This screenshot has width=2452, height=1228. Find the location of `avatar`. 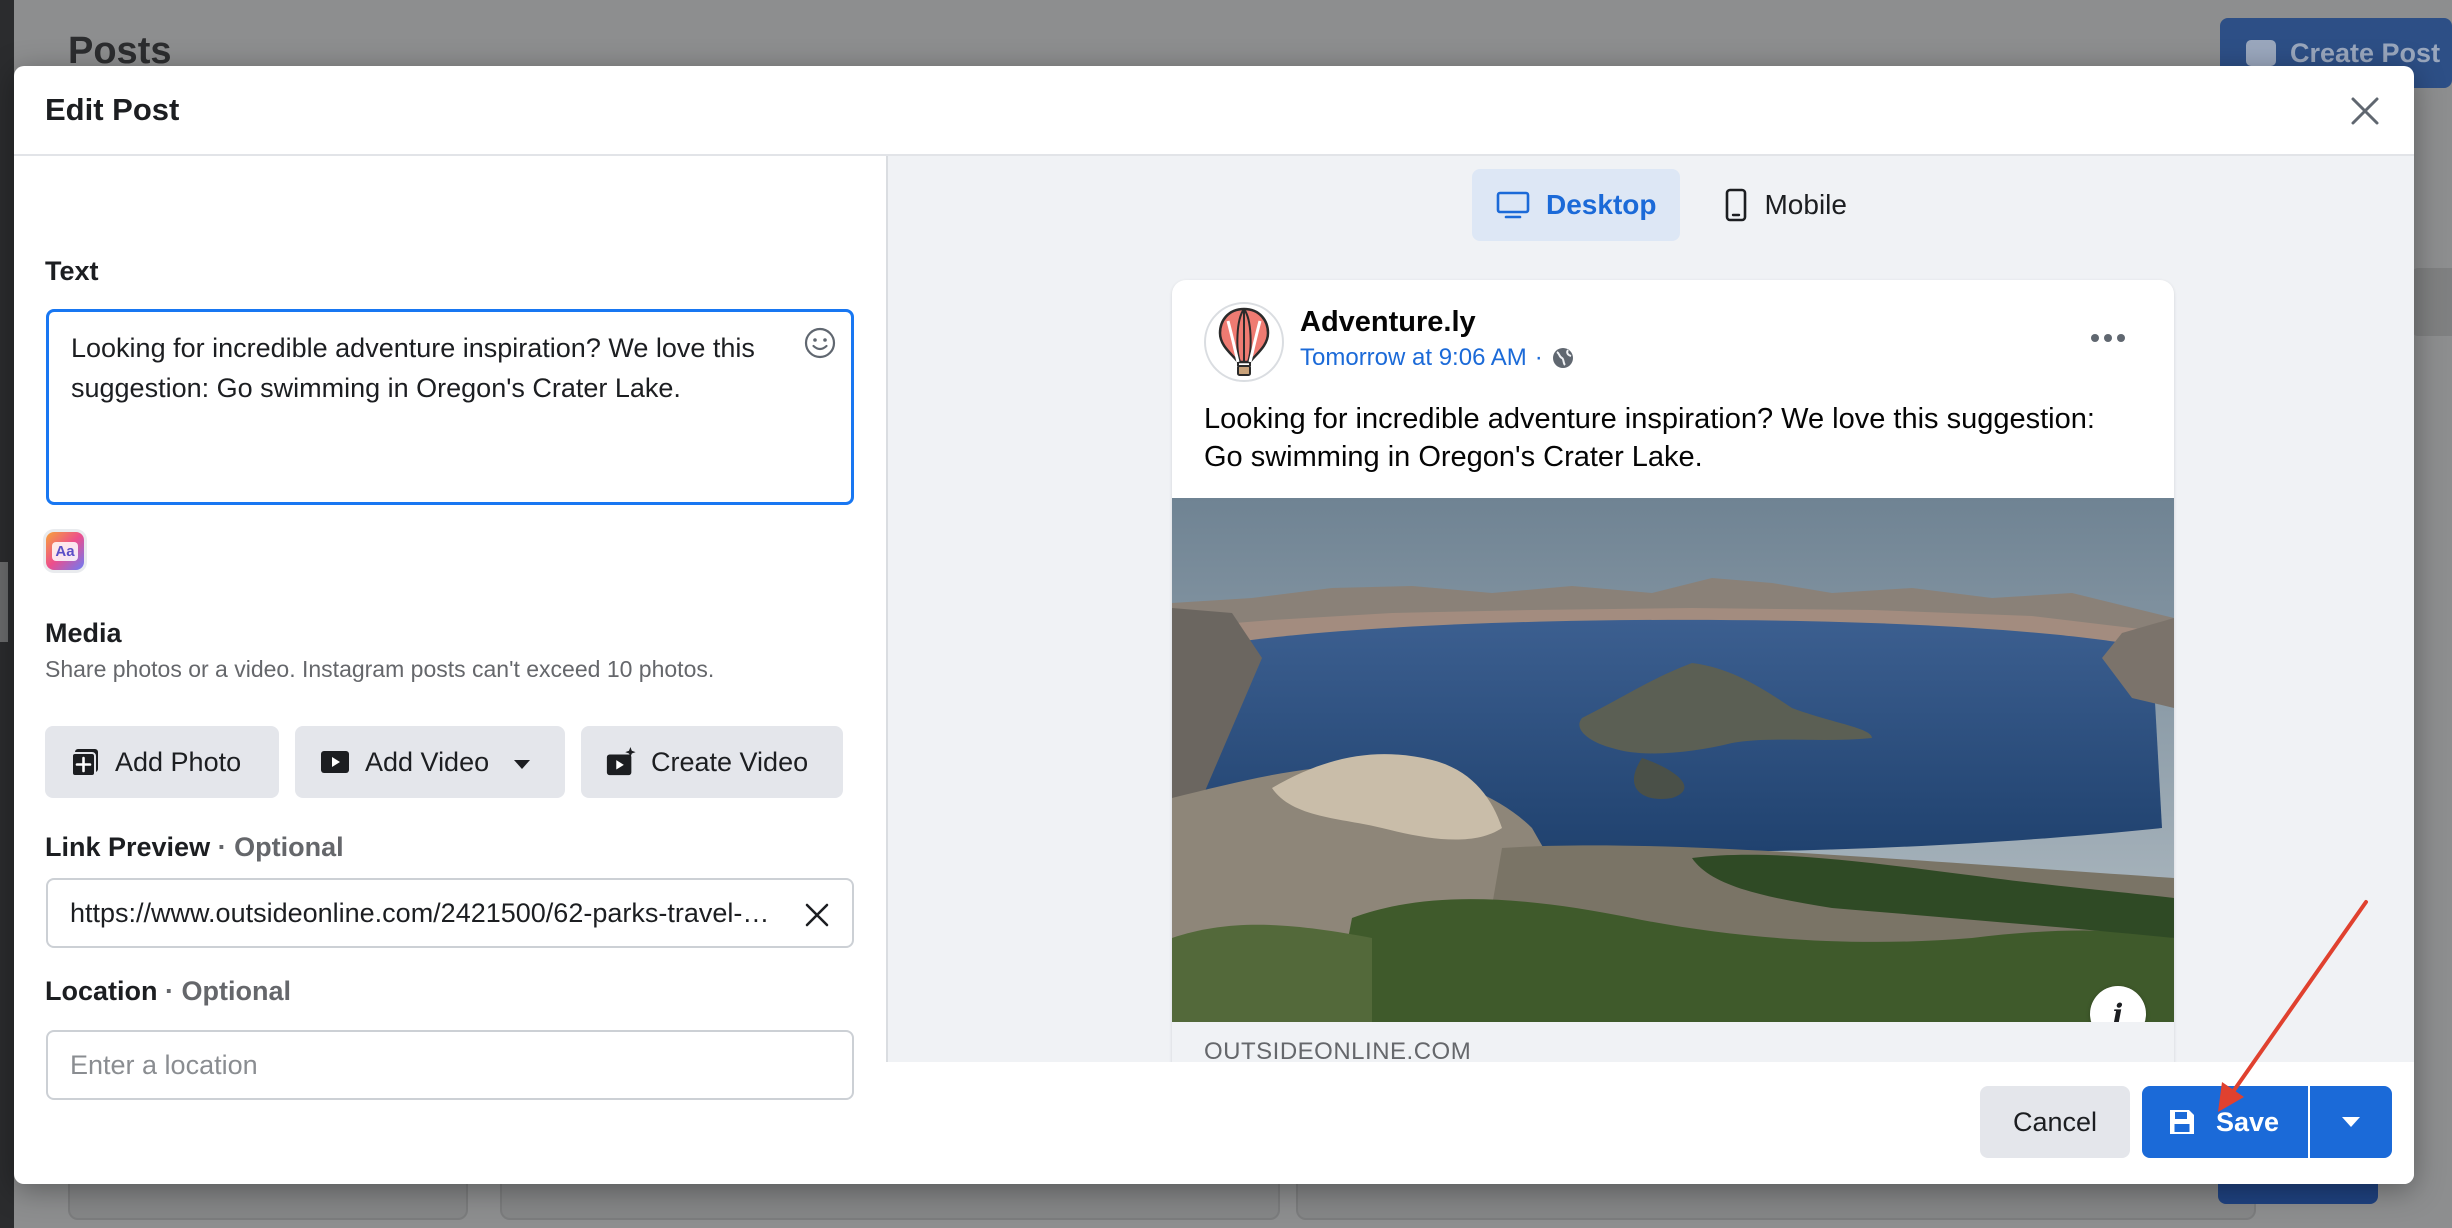

avatar is located at coordinates (1244, 342).